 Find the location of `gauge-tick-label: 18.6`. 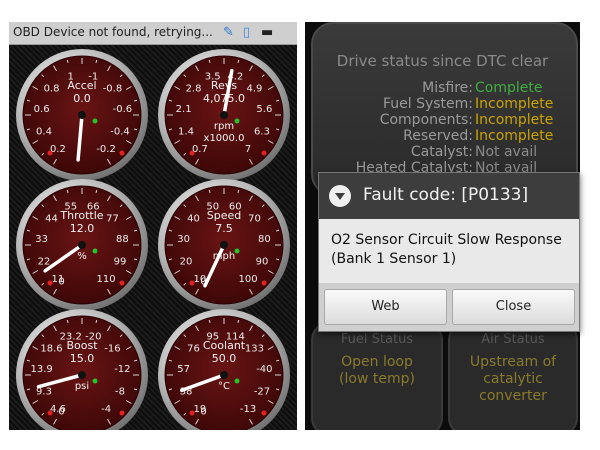

gauge-tick-label: 18.6 is located at coordinates (51, 349).